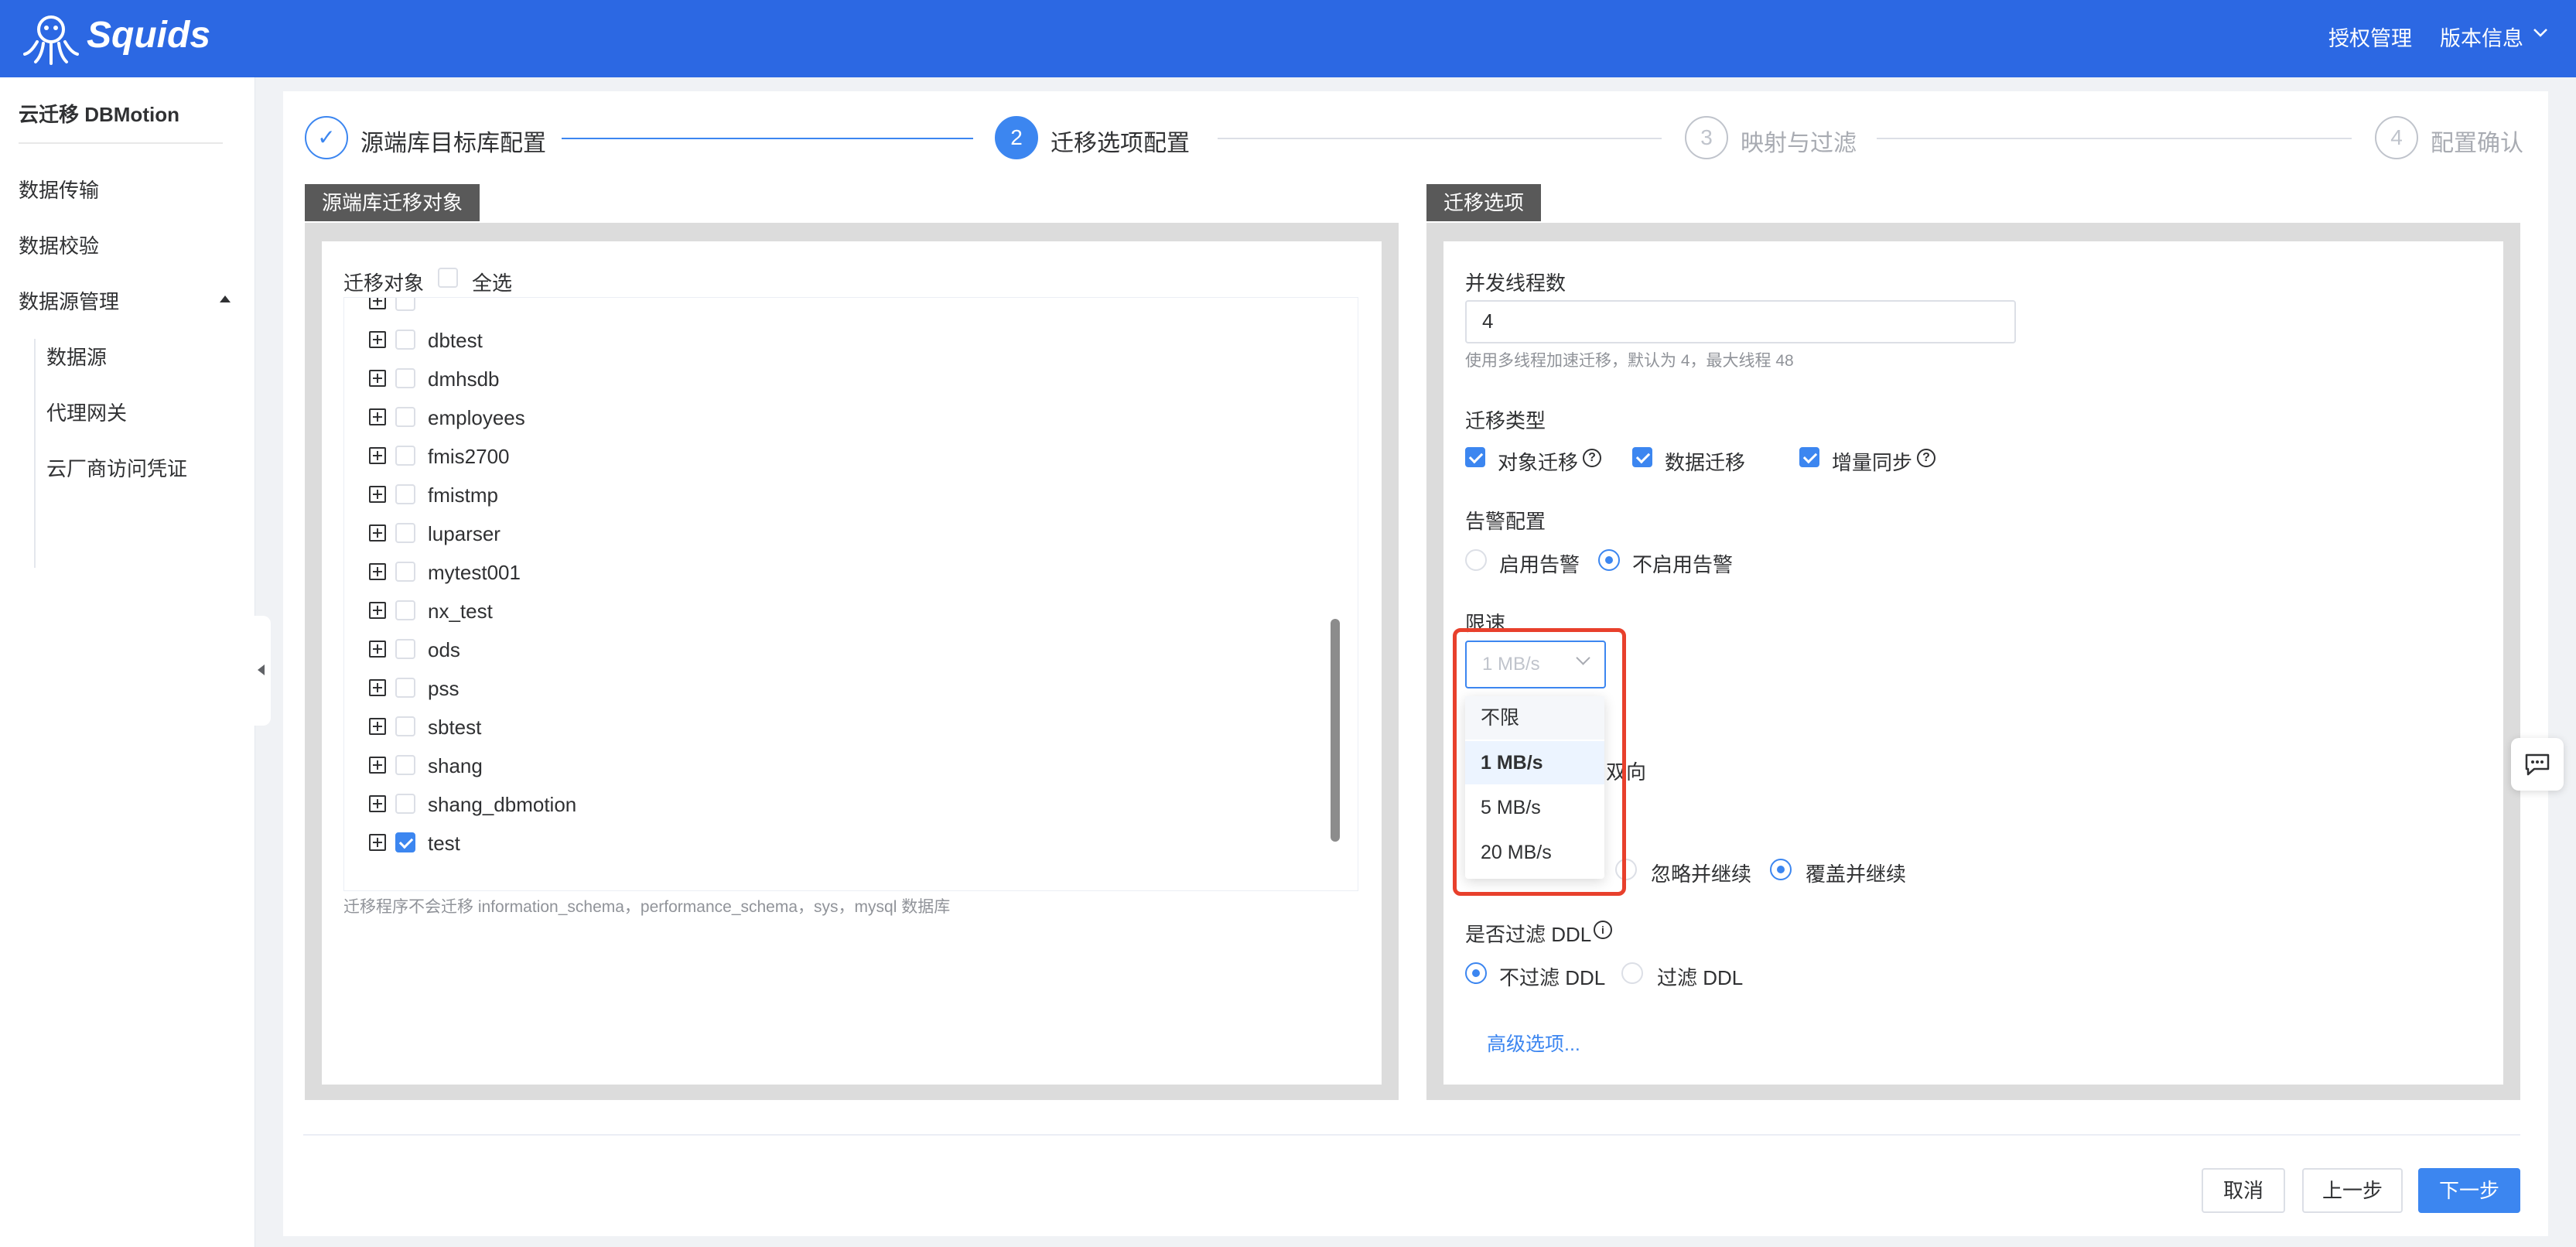 The image size is (2576, 1247). I want to click on tree-row: ods, so click(839, 649).